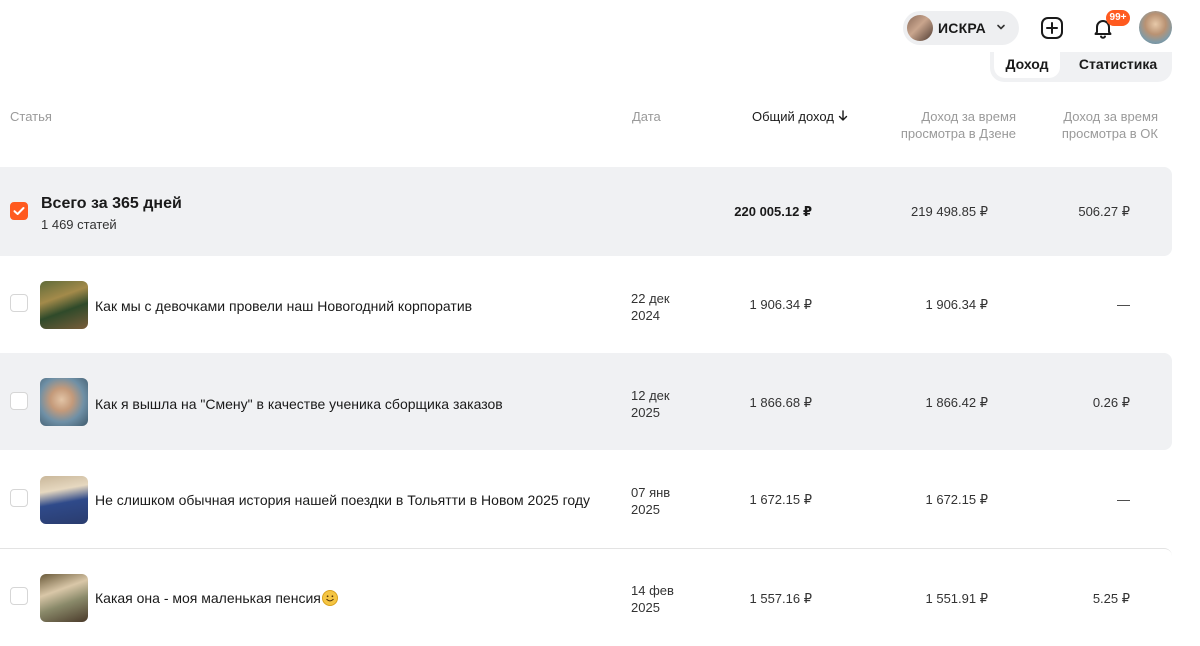 The height and width of the screenshot is (646, 1200). I want to click on article-dzen-income: 1 551.91 ₽, so click(957, 598).